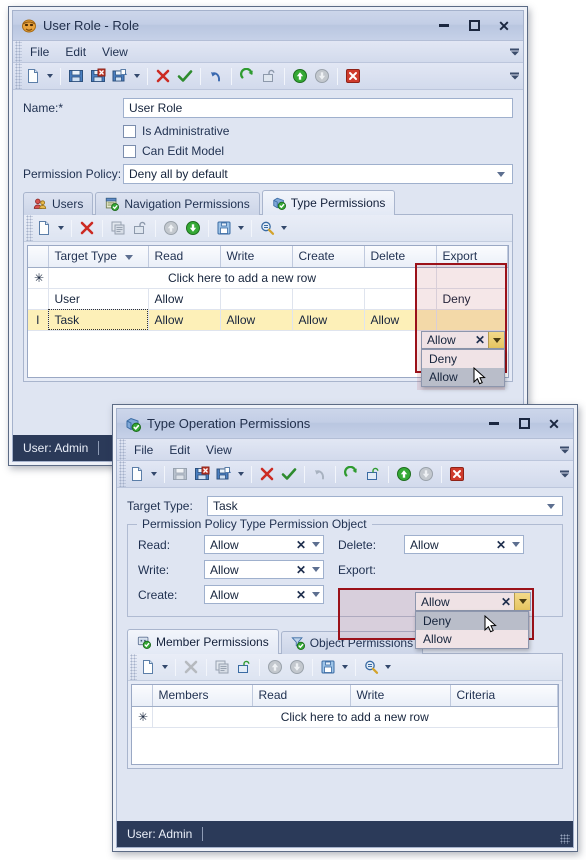 This screenshot has height=860, width=586. Describe the element at coordinates (256, 299) in the screenshot. I see `cell-write` at that location.